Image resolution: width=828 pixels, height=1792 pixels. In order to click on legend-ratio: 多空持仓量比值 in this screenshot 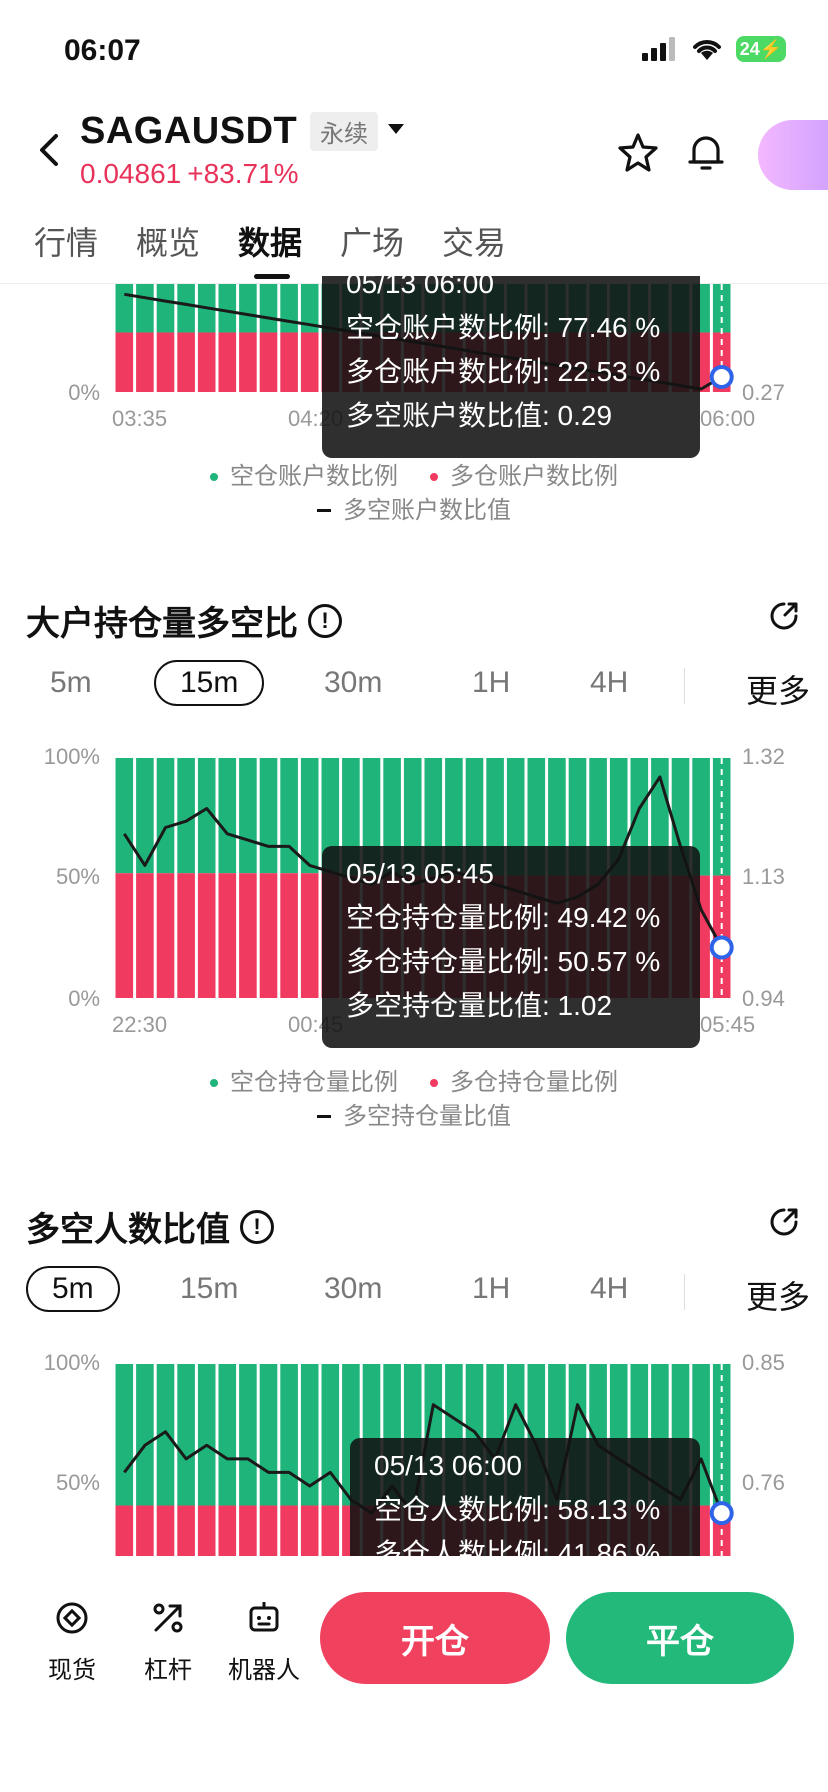, I will do `click(414, 1113)`.